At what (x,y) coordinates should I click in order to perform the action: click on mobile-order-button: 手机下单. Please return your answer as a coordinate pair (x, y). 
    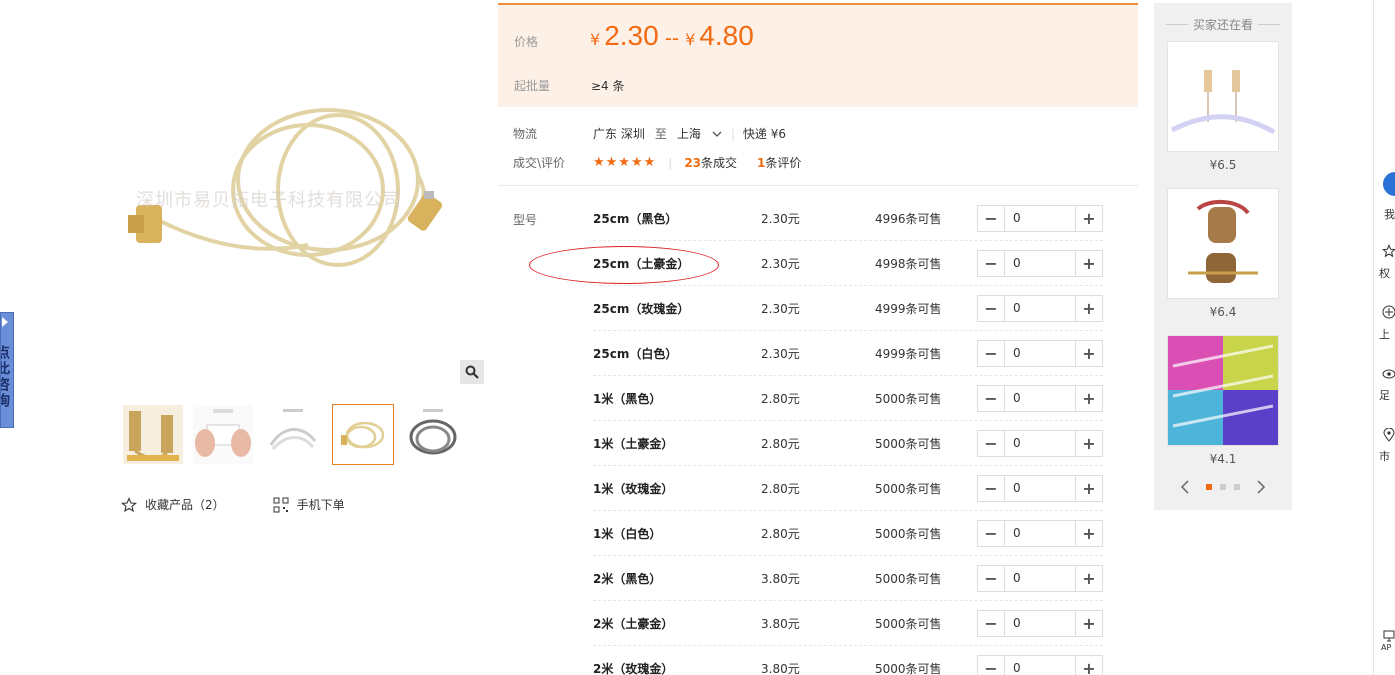
    Looking at the image, I should click on (309, 504).